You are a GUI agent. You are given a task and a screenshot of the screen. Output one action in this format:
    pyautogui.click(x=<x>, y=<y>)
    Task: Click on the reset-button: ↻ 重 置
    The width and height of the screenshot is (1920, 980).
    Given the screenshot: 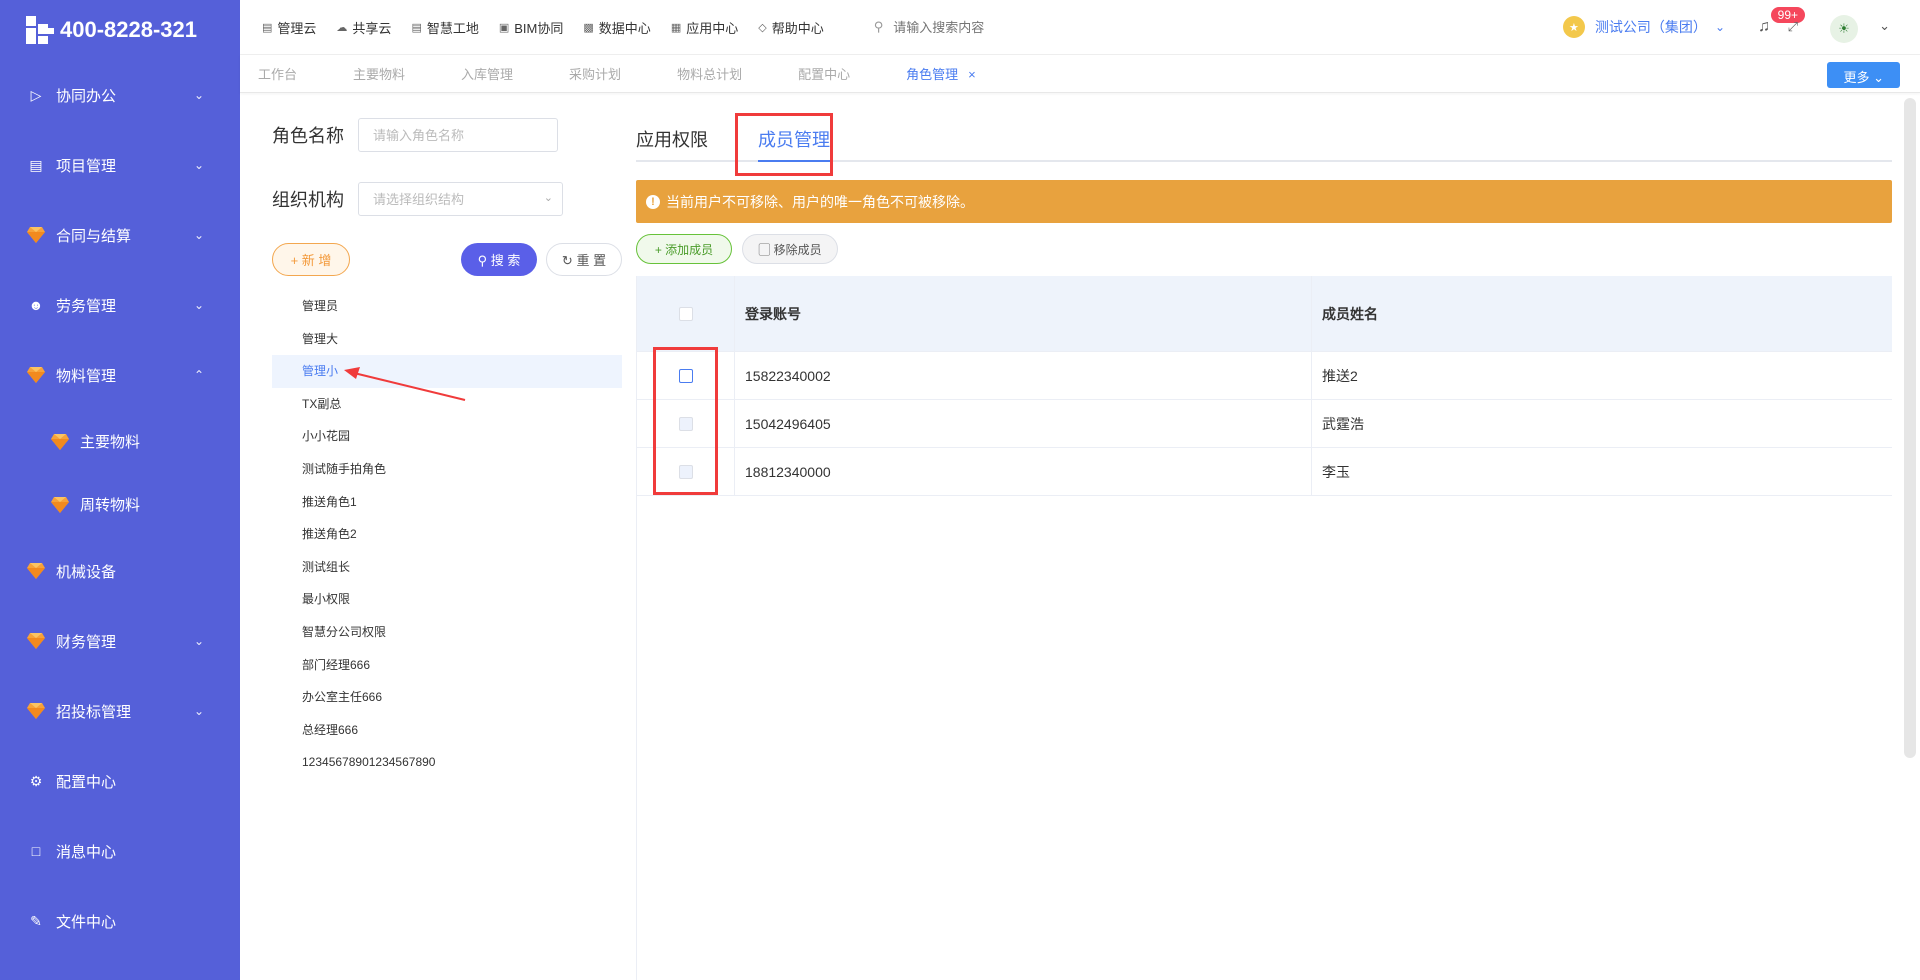 What is the action you would take?
    pyautogui.click(x=584, y=259)
    